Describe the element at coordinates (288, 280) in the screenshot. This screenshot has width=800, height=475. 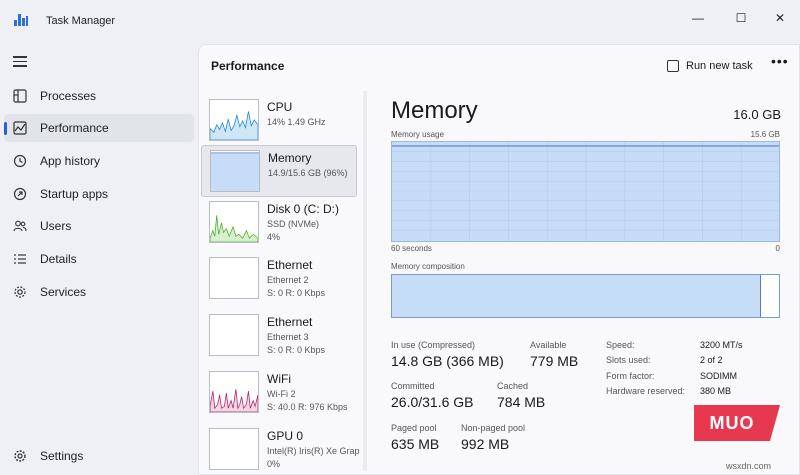
I see `device-detail: Ethernet 2` at that location.